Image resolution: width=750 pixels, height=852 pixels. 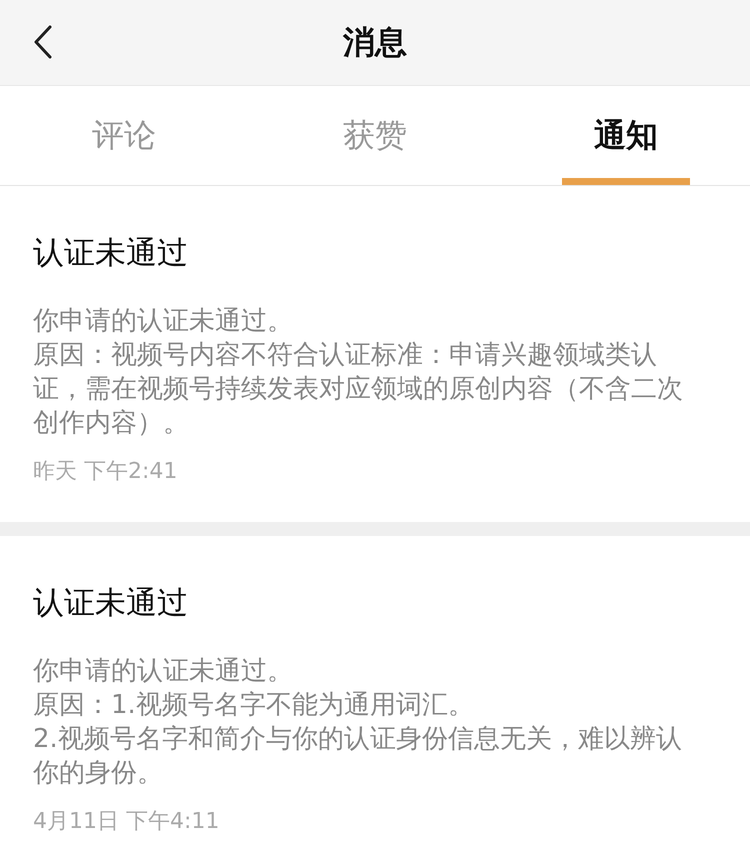 I want to click on page-title: 消息, so click(x=375, y=42).